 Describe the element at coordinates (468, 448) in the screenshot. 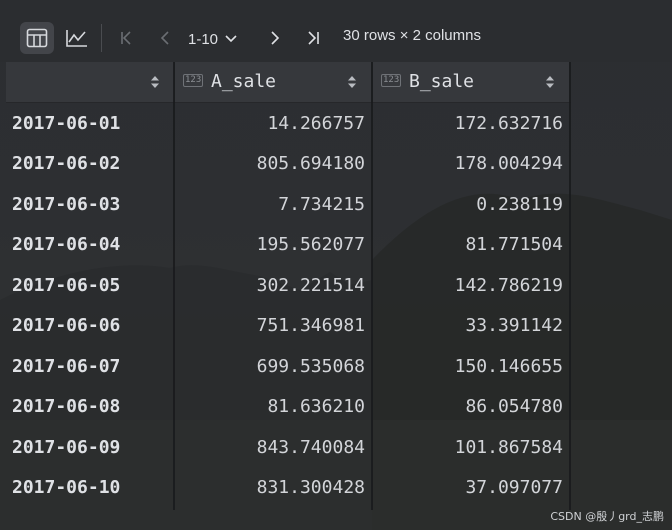

I see `cell-b-sale: 101.867584` at that location.